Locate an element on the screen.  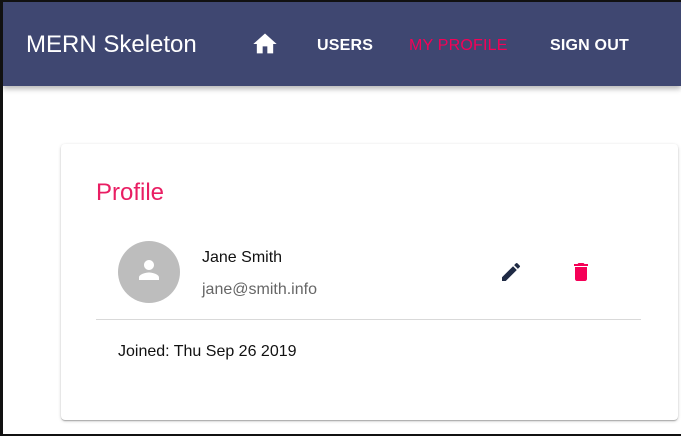
home-button is located at coordinates (265, 46).